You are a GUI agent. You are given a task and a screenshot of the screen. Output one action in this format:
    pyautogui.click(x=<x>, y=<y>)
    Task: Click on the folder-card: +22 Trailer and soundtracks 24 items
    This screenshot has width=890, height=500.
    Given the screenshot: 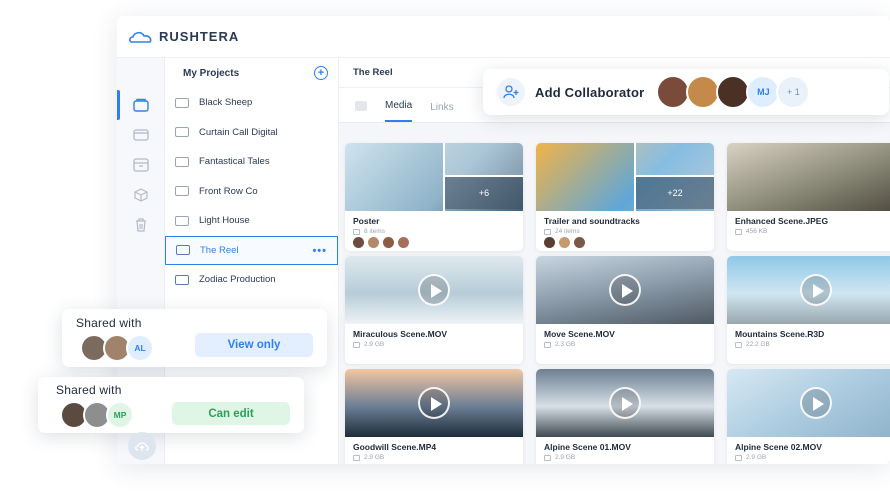 What is the action you would take?
    pyautogui.click(x=625, y=197)
    